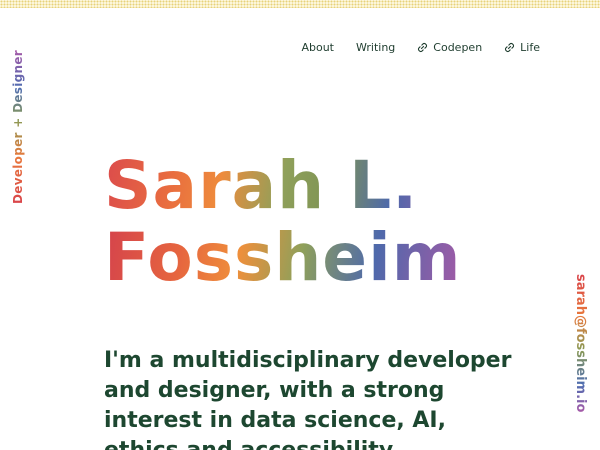  What do you see at coordinates (18, 126) in the screenshot?
I see `vertical-tagline: Developer + Designer` at bounding box center [18, 126].